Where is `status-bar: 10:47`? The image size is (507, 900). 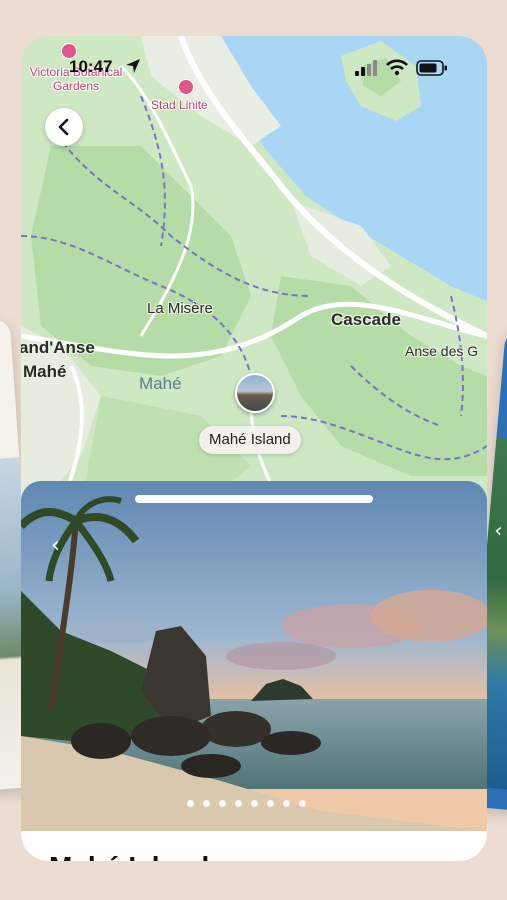
status-bar: 10:47 is located at coordinates (254, 66).